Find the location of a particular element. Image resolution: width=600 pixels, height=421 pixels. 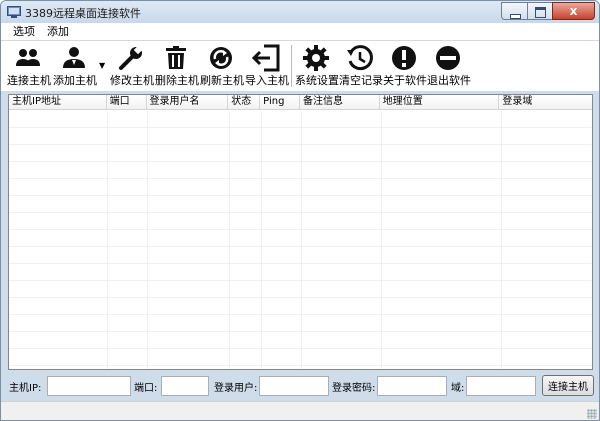

host-ip-input is located at coordinates (89, 386).